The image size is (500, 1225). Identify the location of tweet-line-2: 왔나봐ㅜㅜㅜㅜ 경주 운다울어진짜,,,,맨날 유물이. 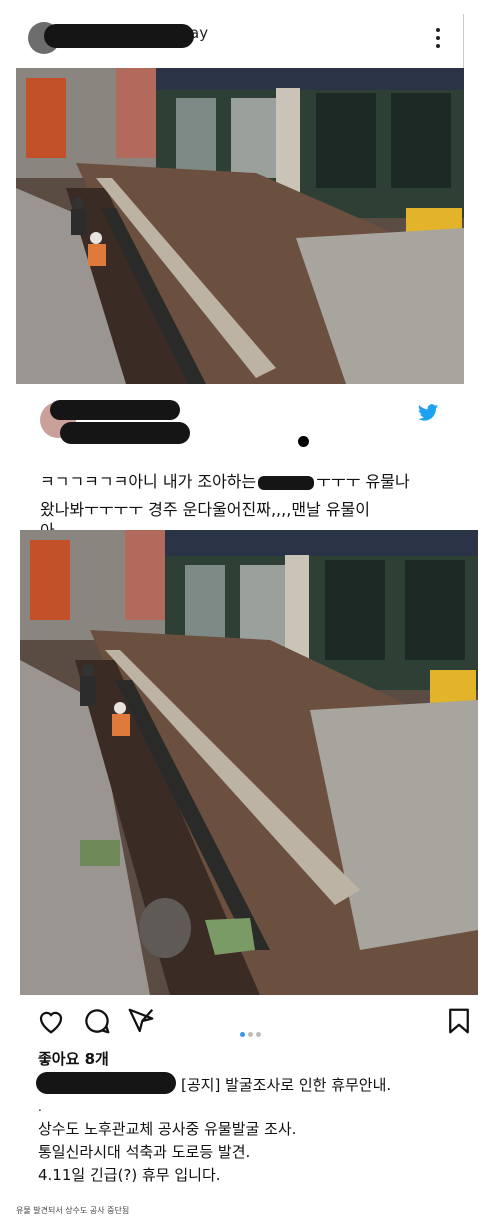
(205, 509).